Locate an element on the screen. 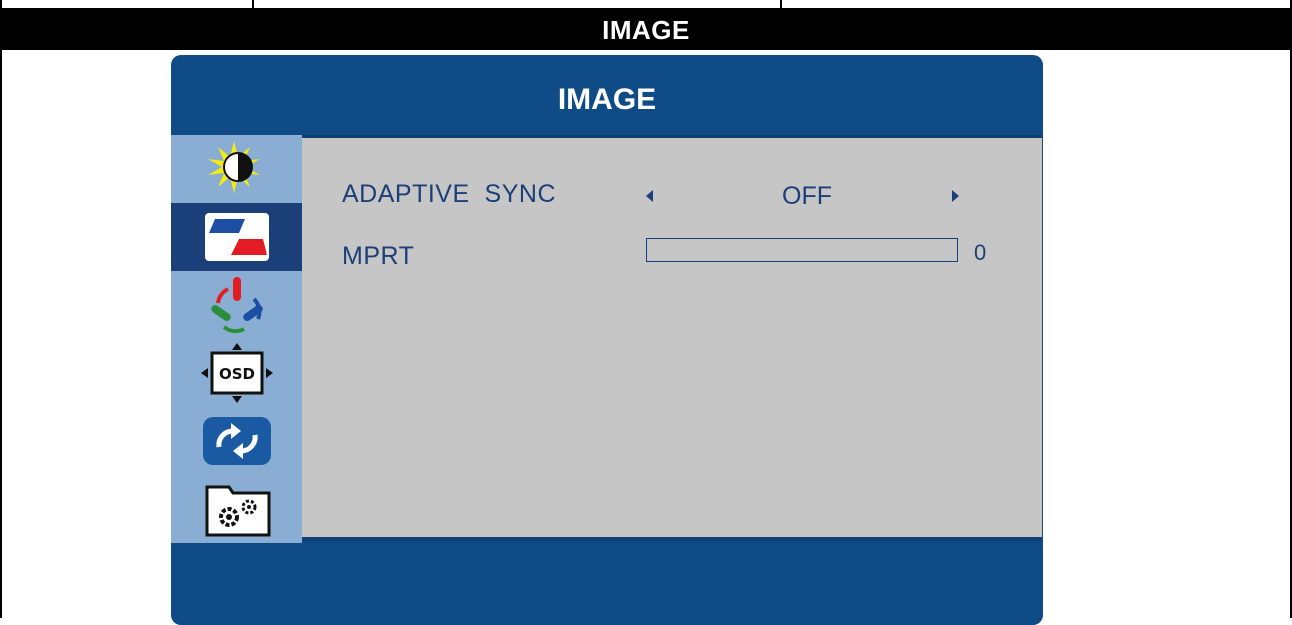 Image resolution: width=1292 pixels, height=625 pixels. sidebar-item-extra is located at coordinates (236, 509).